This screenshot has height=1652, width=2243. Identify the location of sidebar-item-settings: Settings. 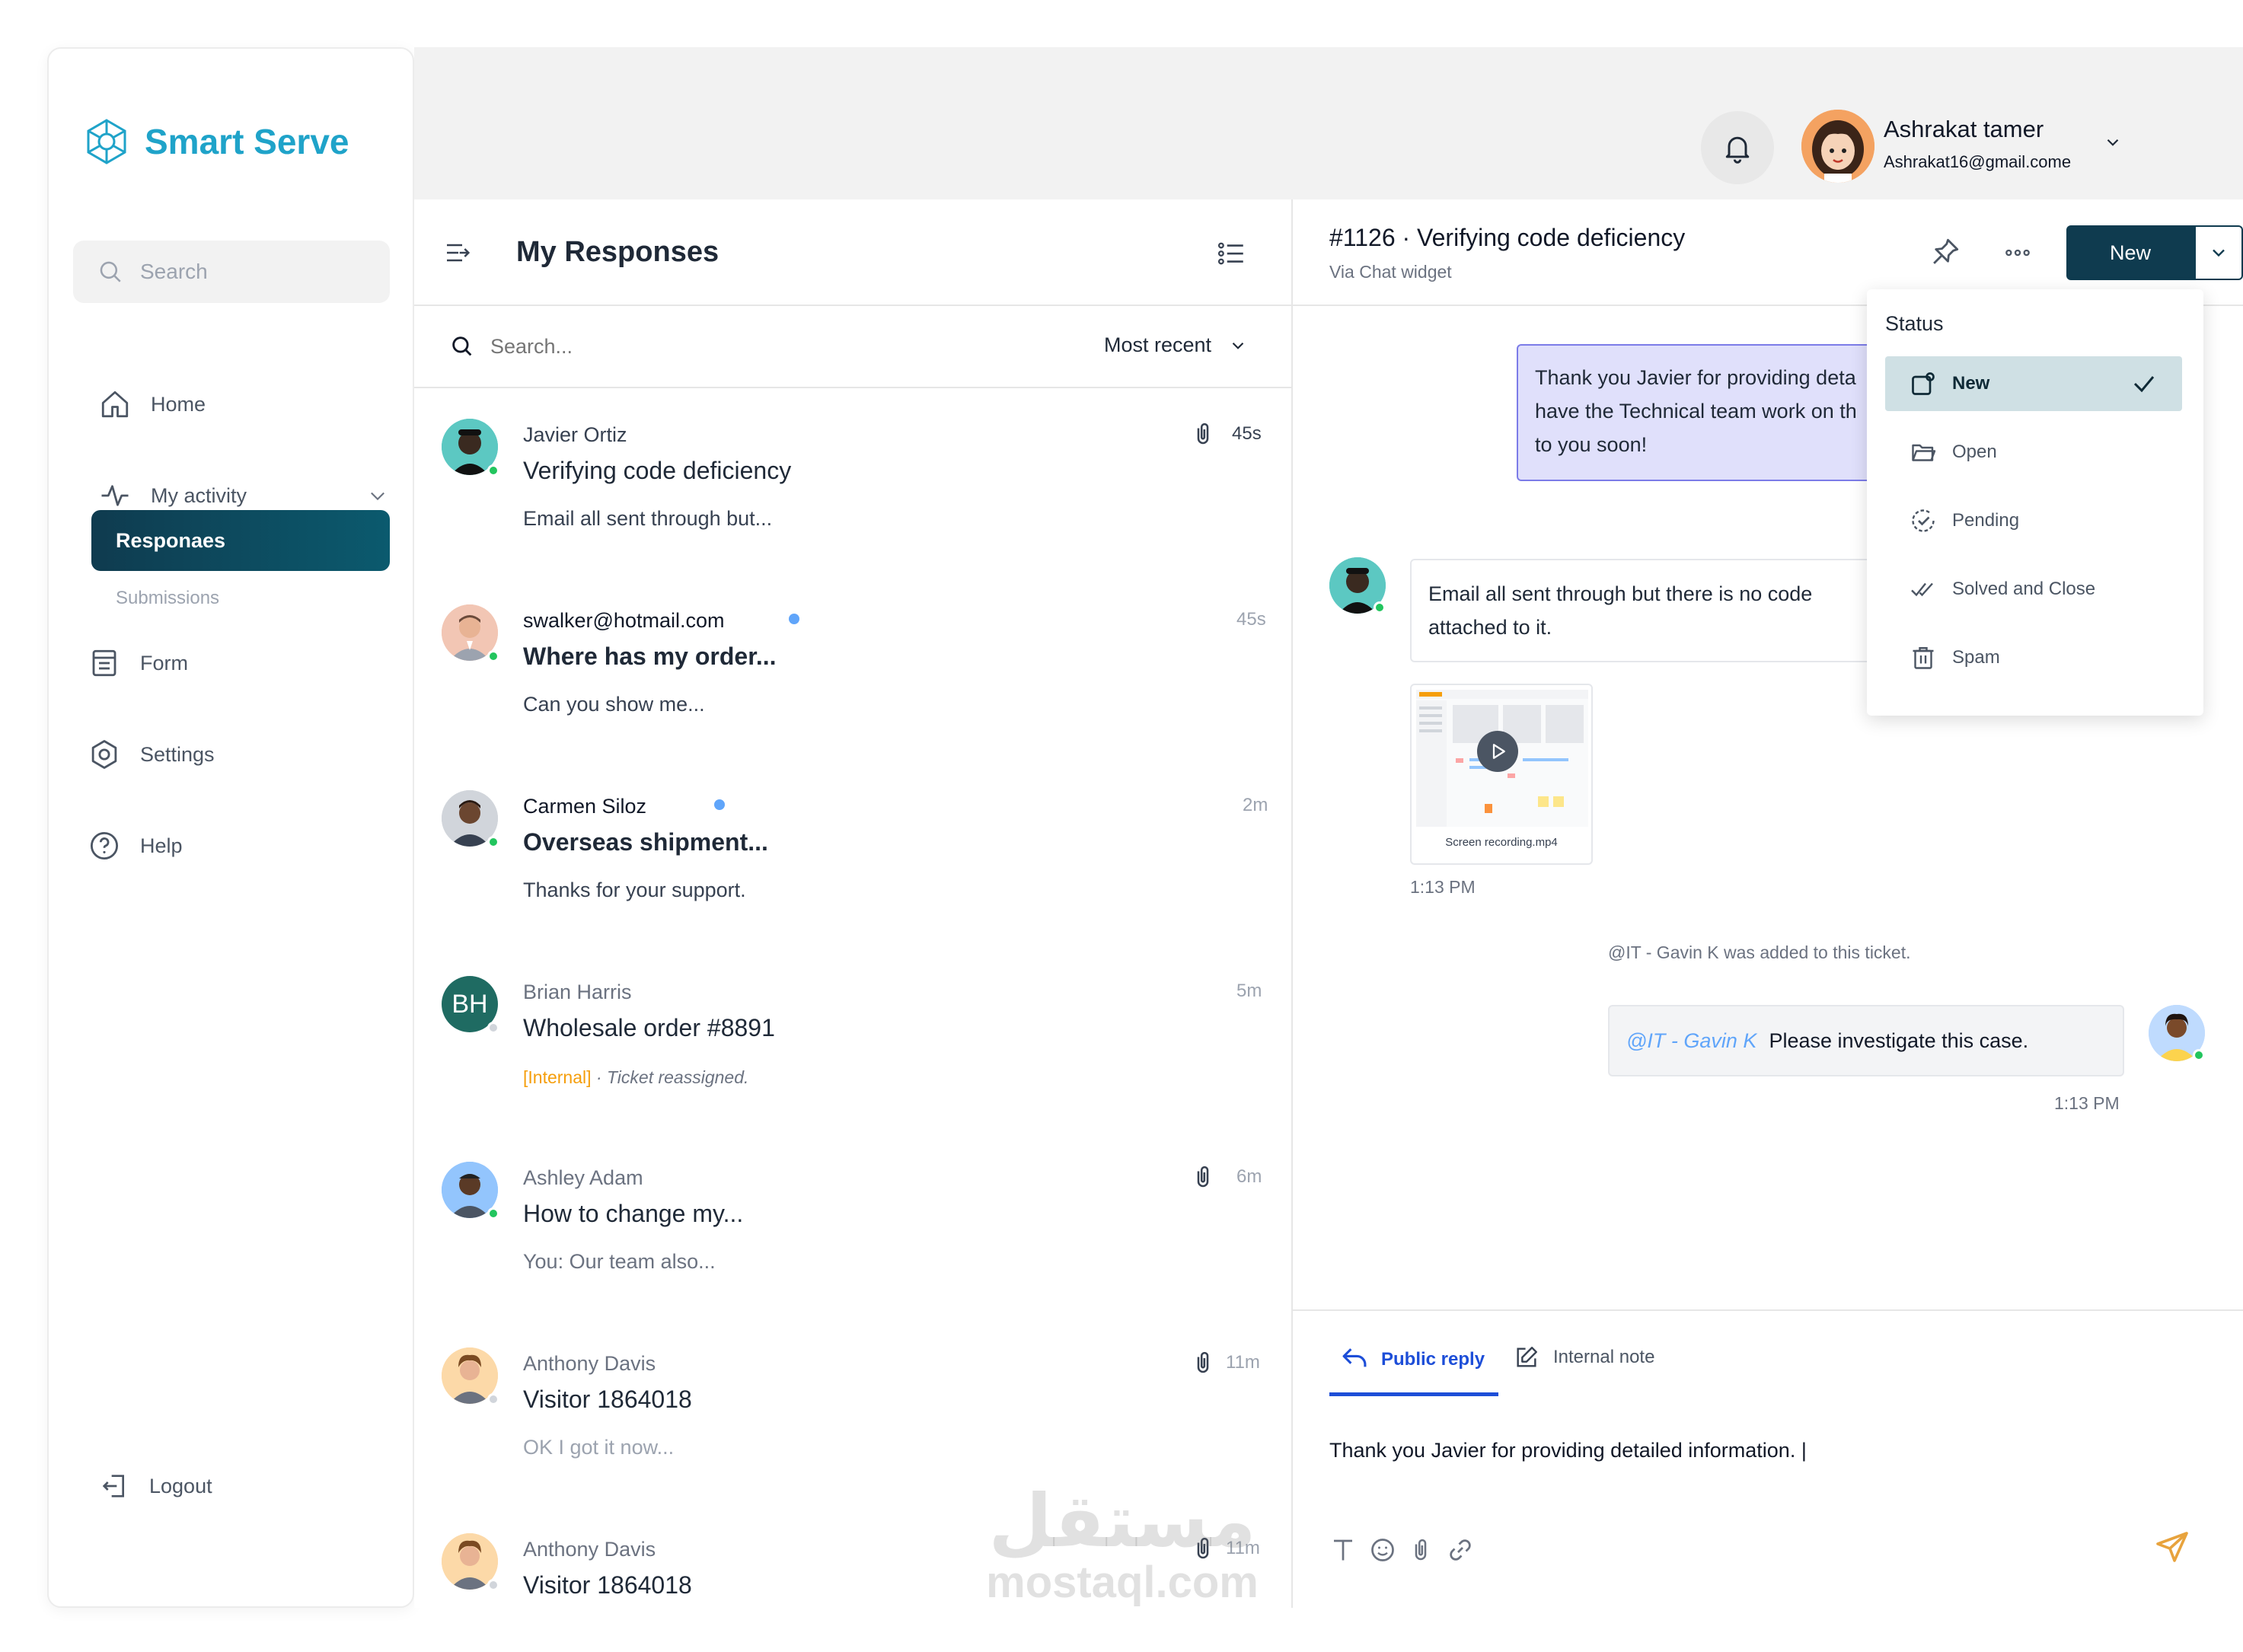
(151, 754).